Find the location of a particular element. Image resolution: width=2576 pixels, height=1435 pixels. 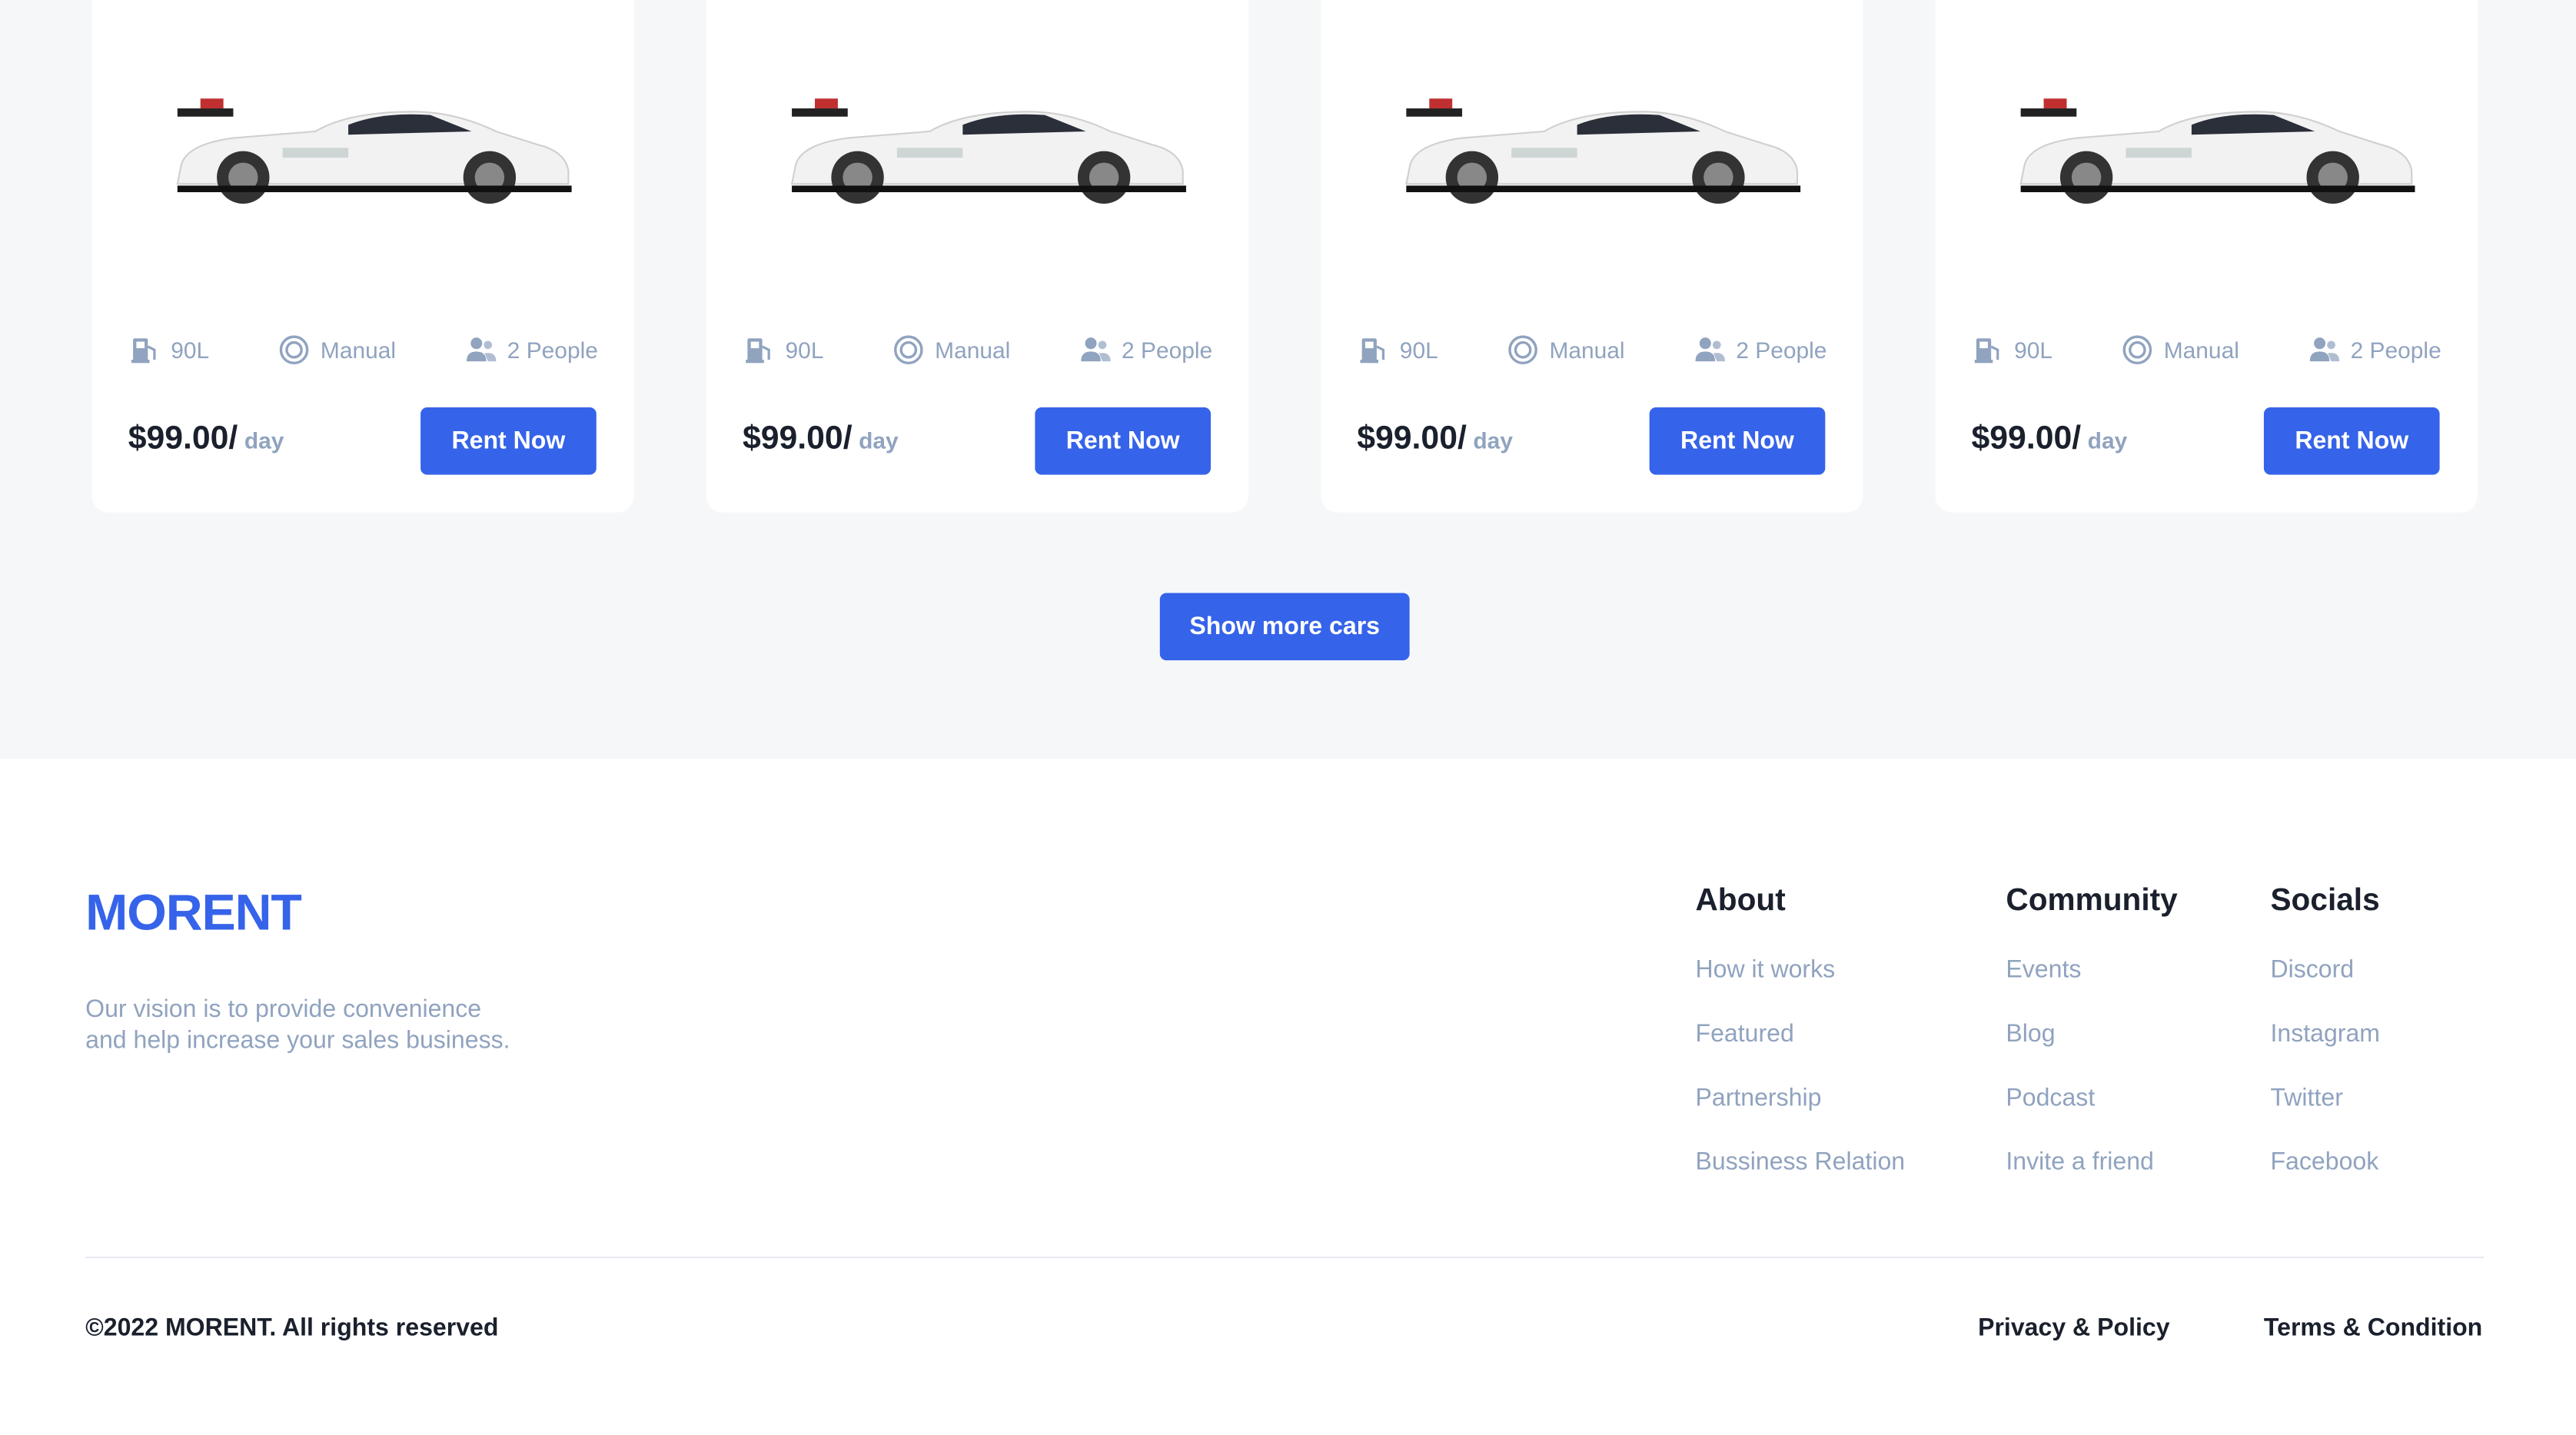

copyright: ©2022 MORENT. All rights reserved is located at coordinates (292, 1328).